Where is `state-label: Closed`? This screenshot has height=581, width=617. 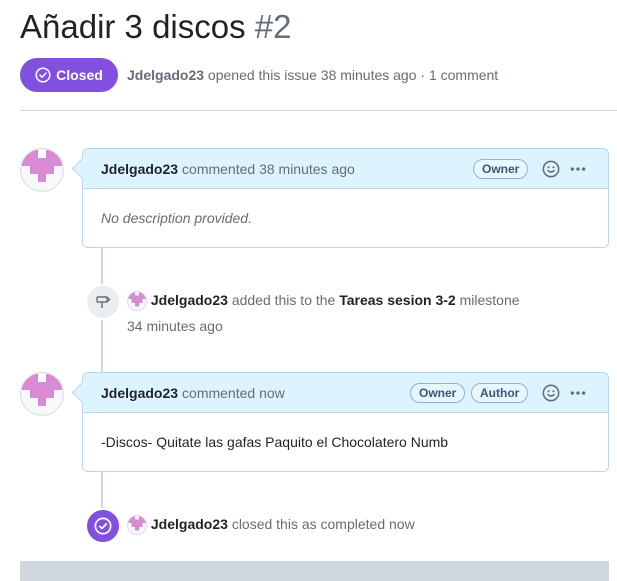
state-label: Closed is located at coordinates (79, 75).